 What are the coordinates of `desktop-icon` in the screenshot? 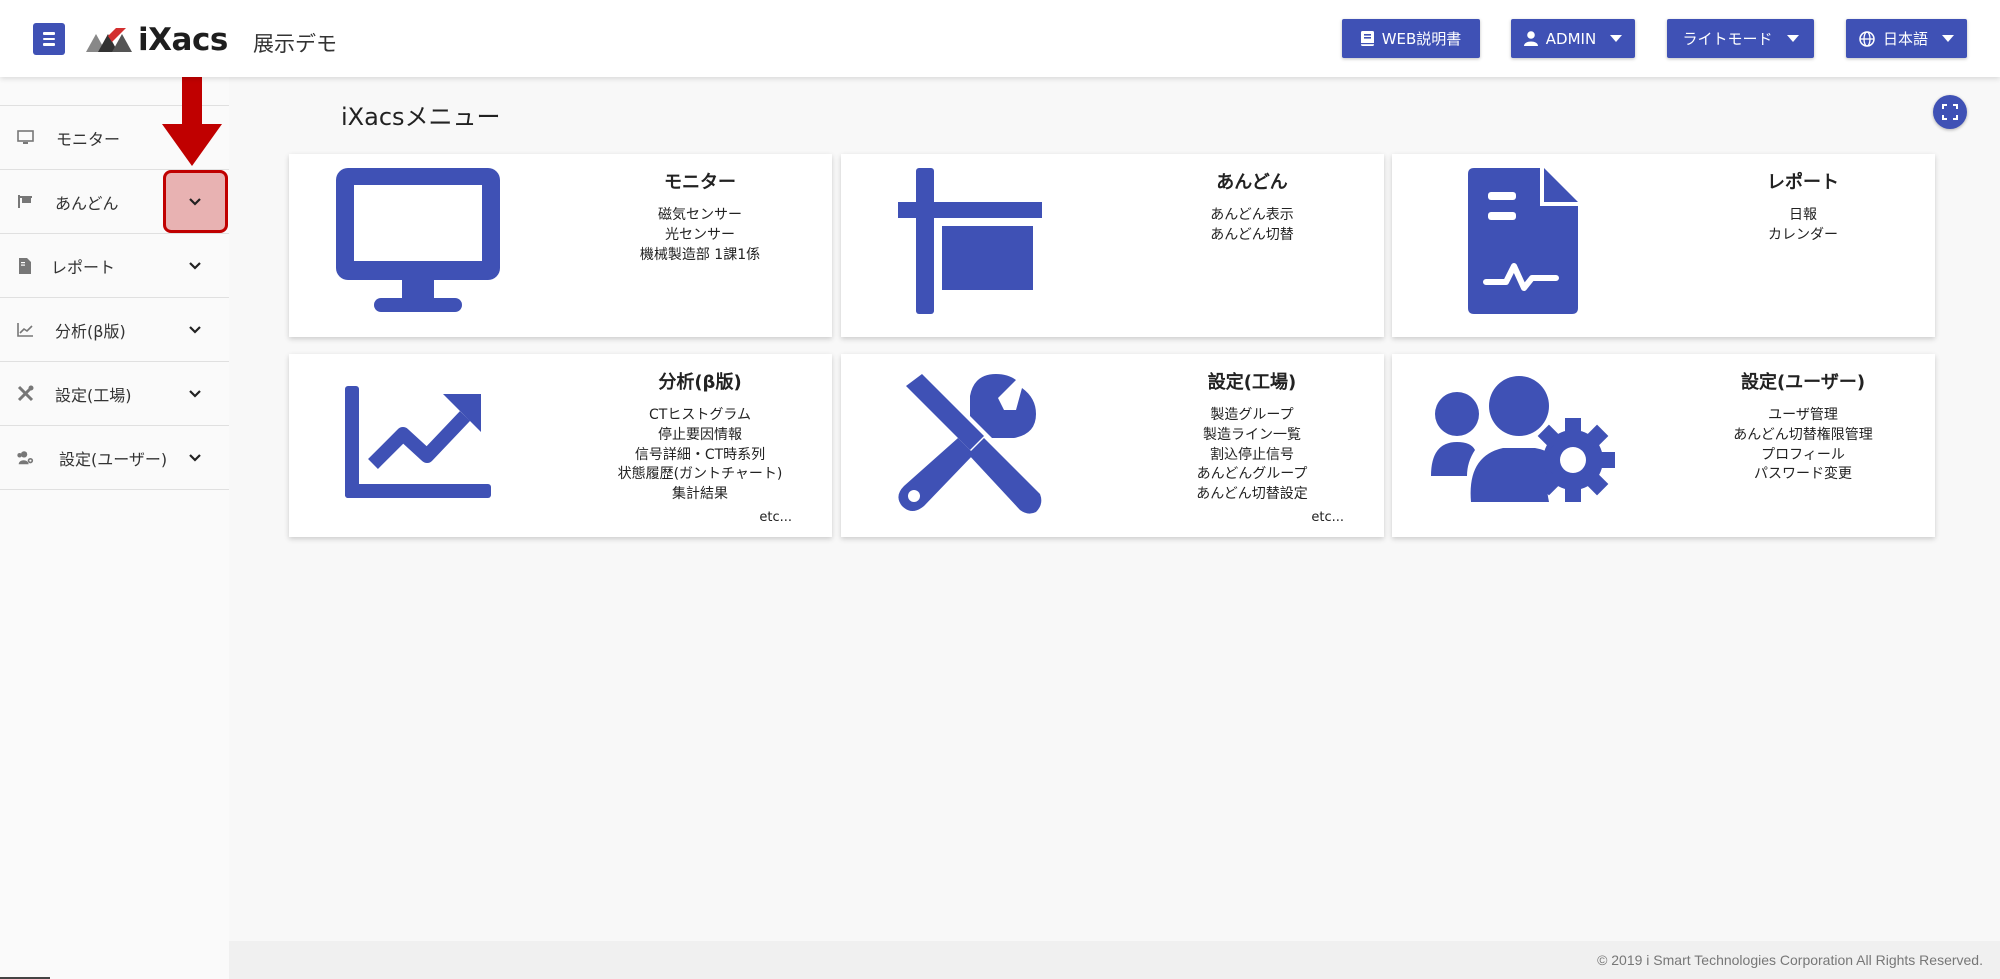 It's located at (418, 240).